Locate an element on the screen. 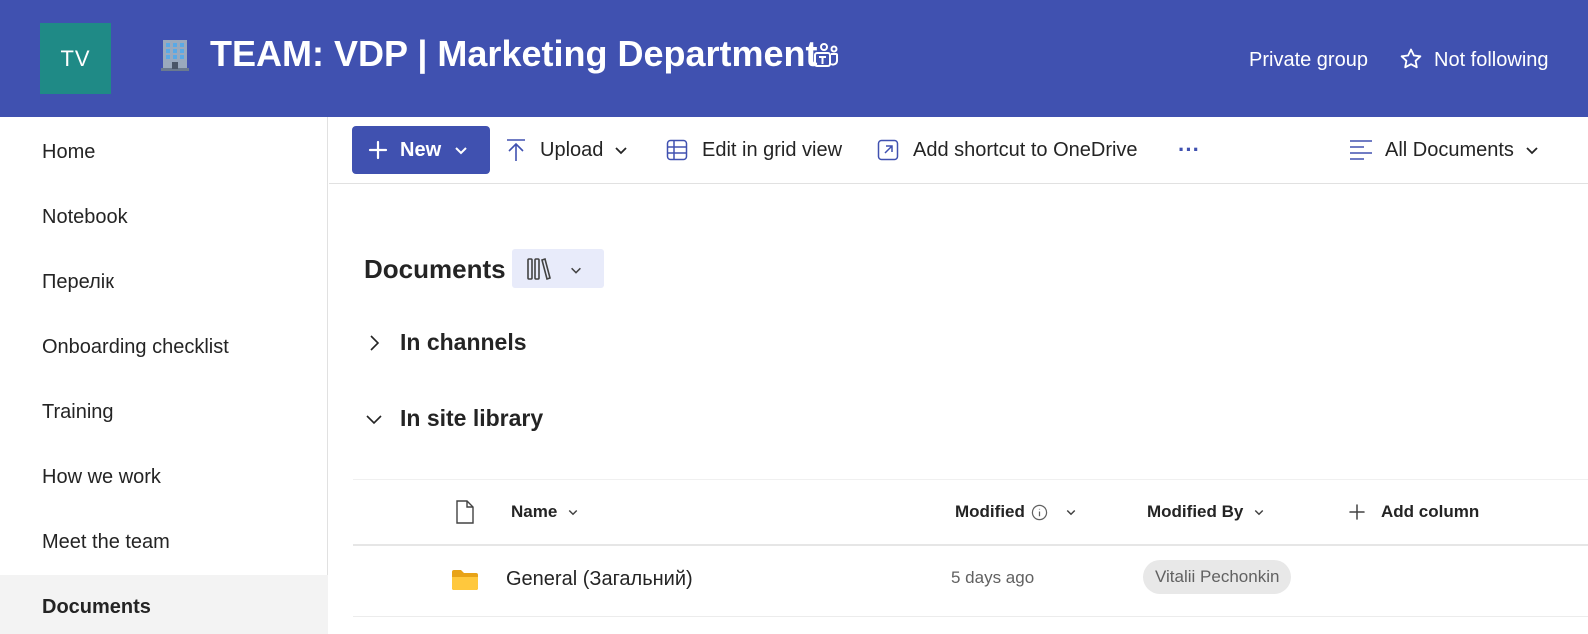 The image size is (1588, 634). edit-grid-view-button: Edit in grid view is located at coordinates (754, 150).